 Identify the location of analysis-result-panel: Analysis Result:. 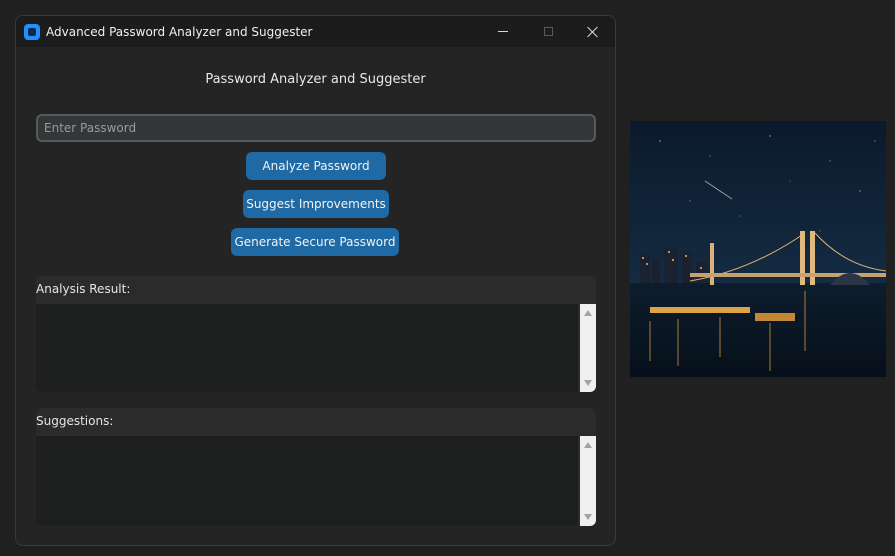
(316, 334).